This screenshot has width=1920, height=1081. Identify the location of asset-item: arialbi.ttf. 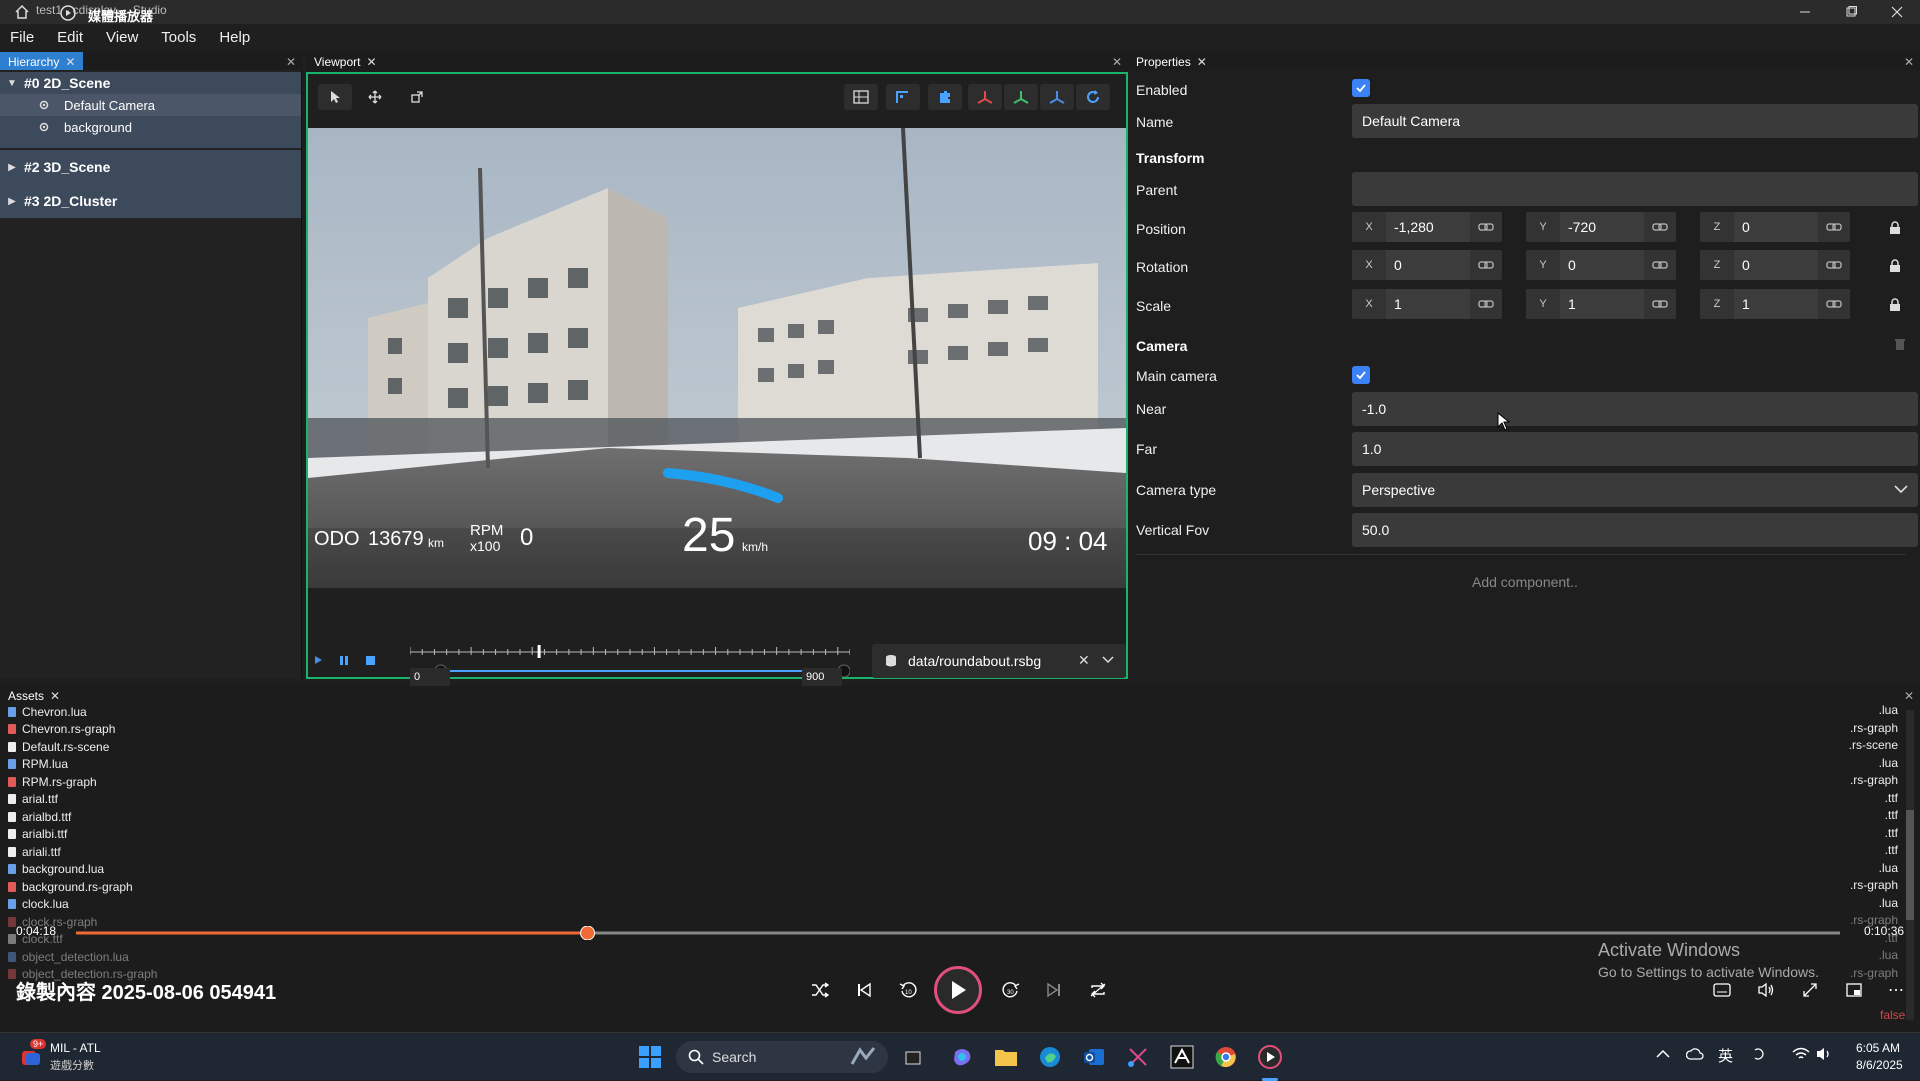
(37, 834).